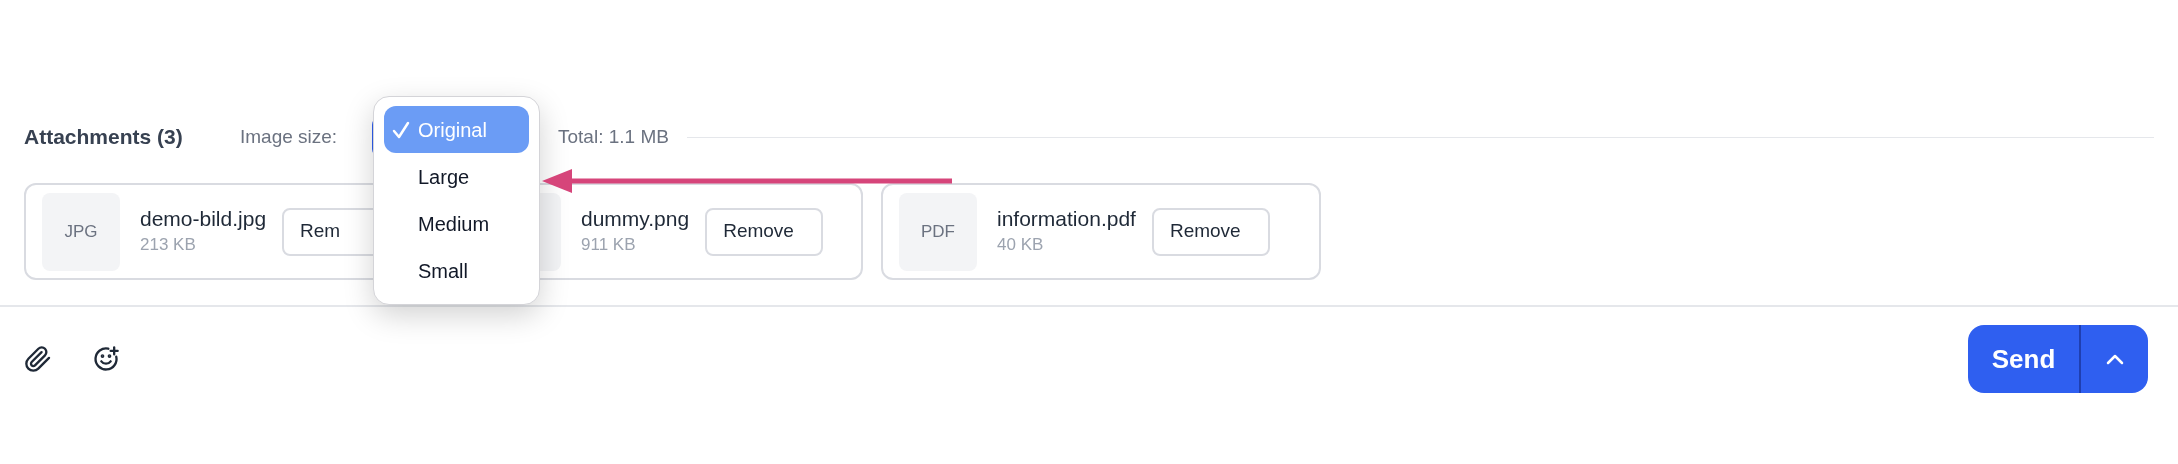  Describe the element at coordinates (104, 137) in the screenshot. I see `attachments-title: Attachments (3)` at that location.